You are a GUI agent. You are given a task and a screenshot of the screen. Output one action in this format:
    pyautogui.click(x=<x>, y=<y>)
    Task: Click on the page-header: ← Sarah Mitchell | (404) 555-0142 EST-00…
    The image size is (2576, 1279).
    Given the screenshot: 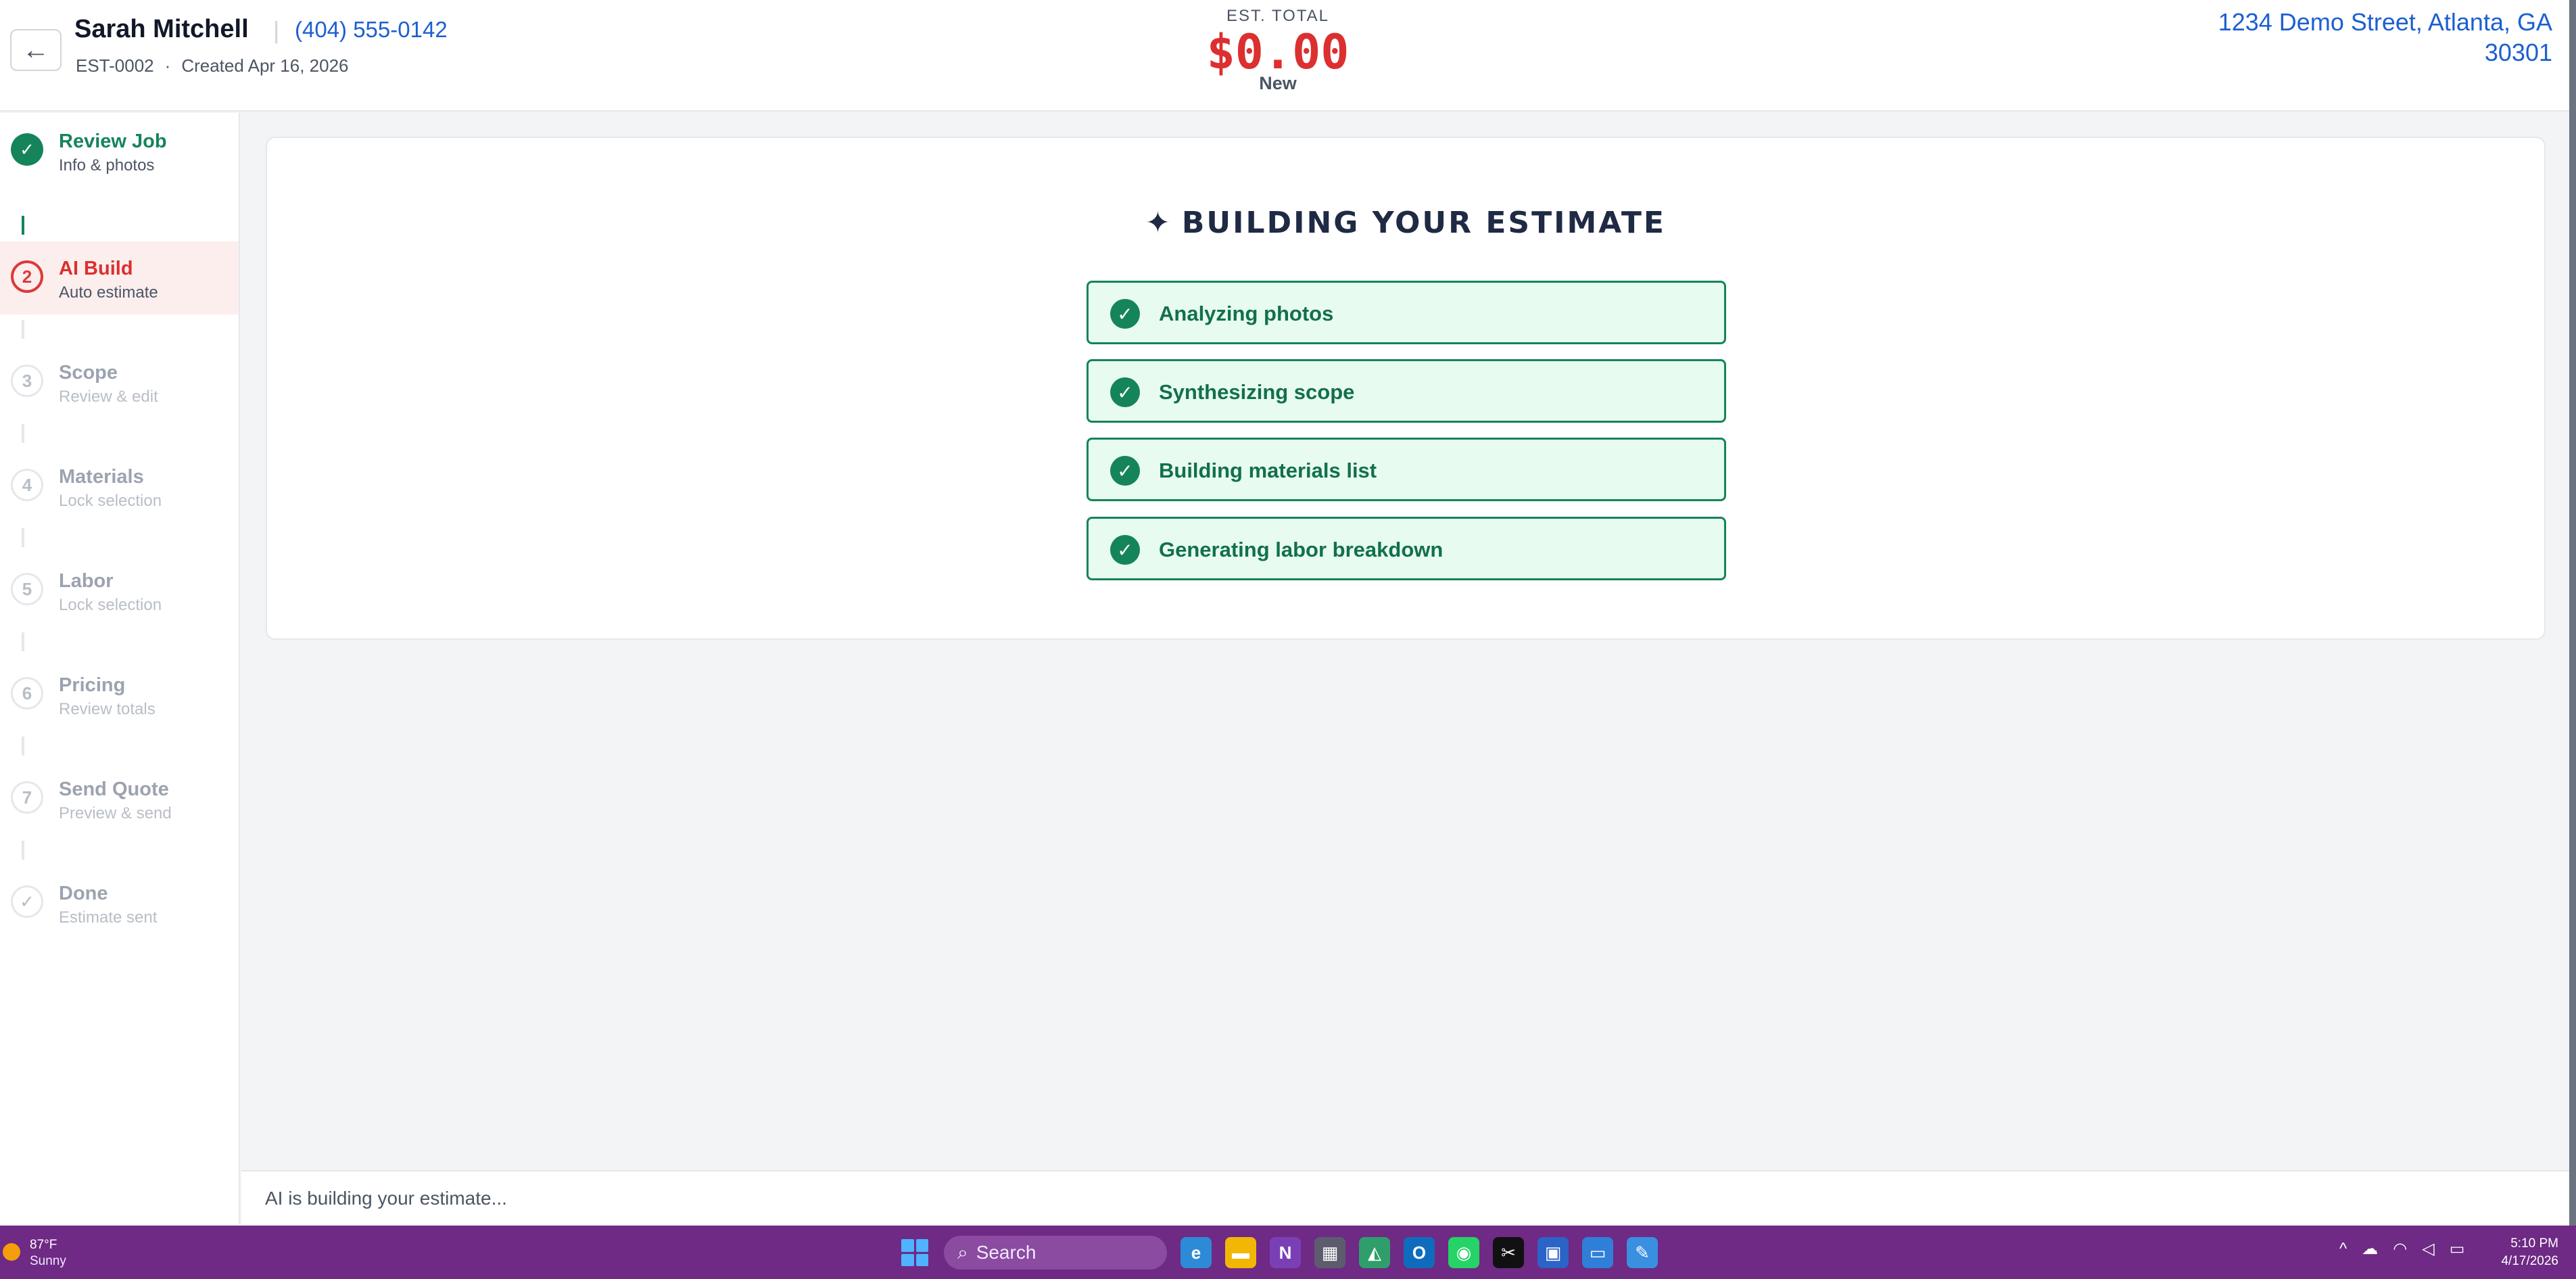 What is the action you would take?
    pyautogui.click(x=1284, y=56)
    